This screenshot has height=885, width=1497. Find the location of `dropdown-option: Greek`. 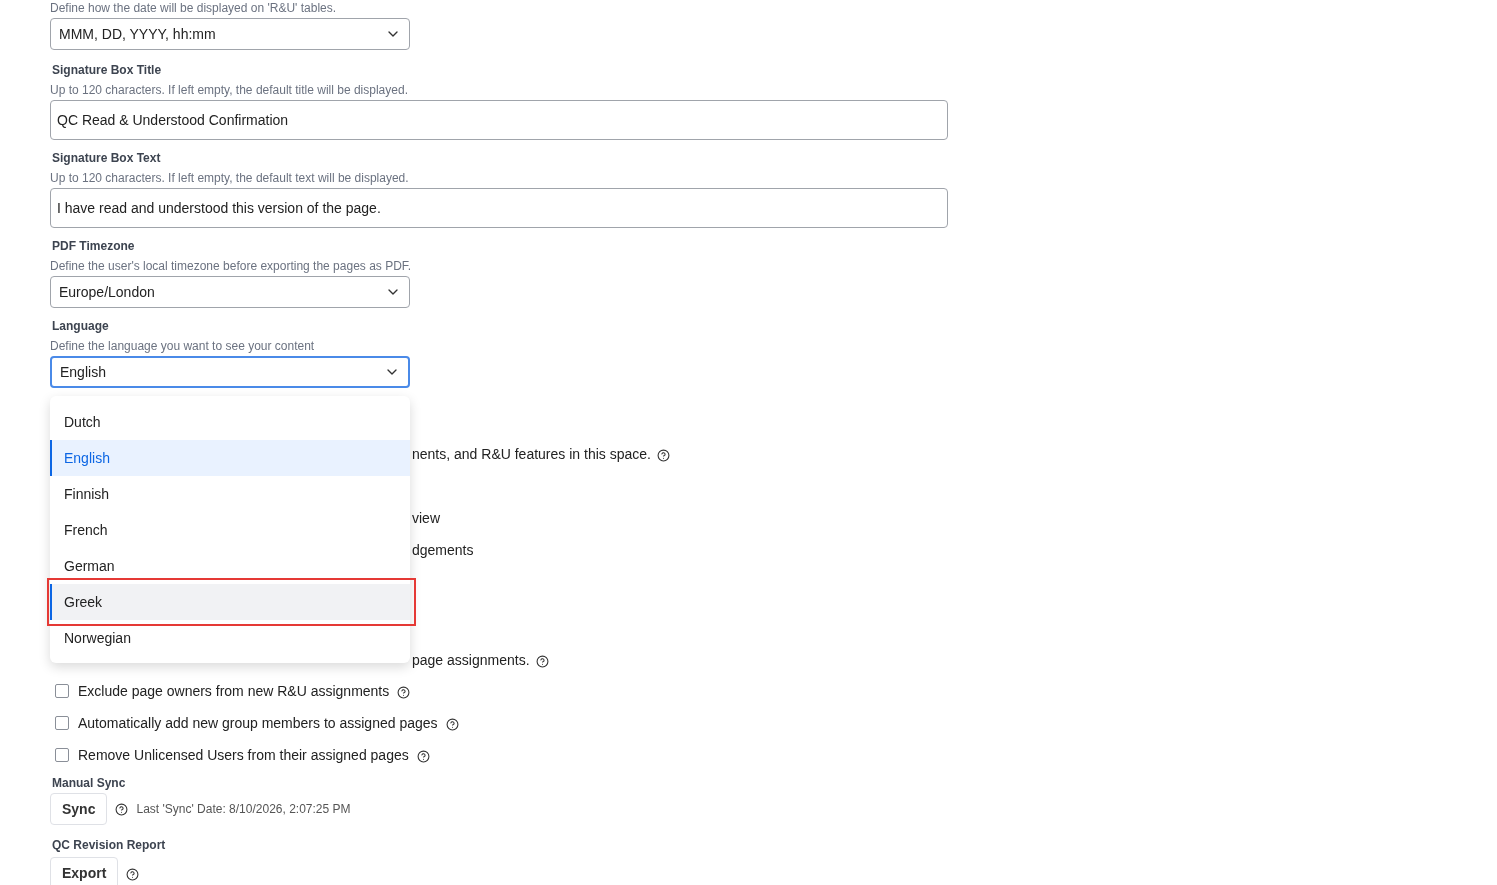

dropdown-option: Greek is located at coordinates (230, 602).